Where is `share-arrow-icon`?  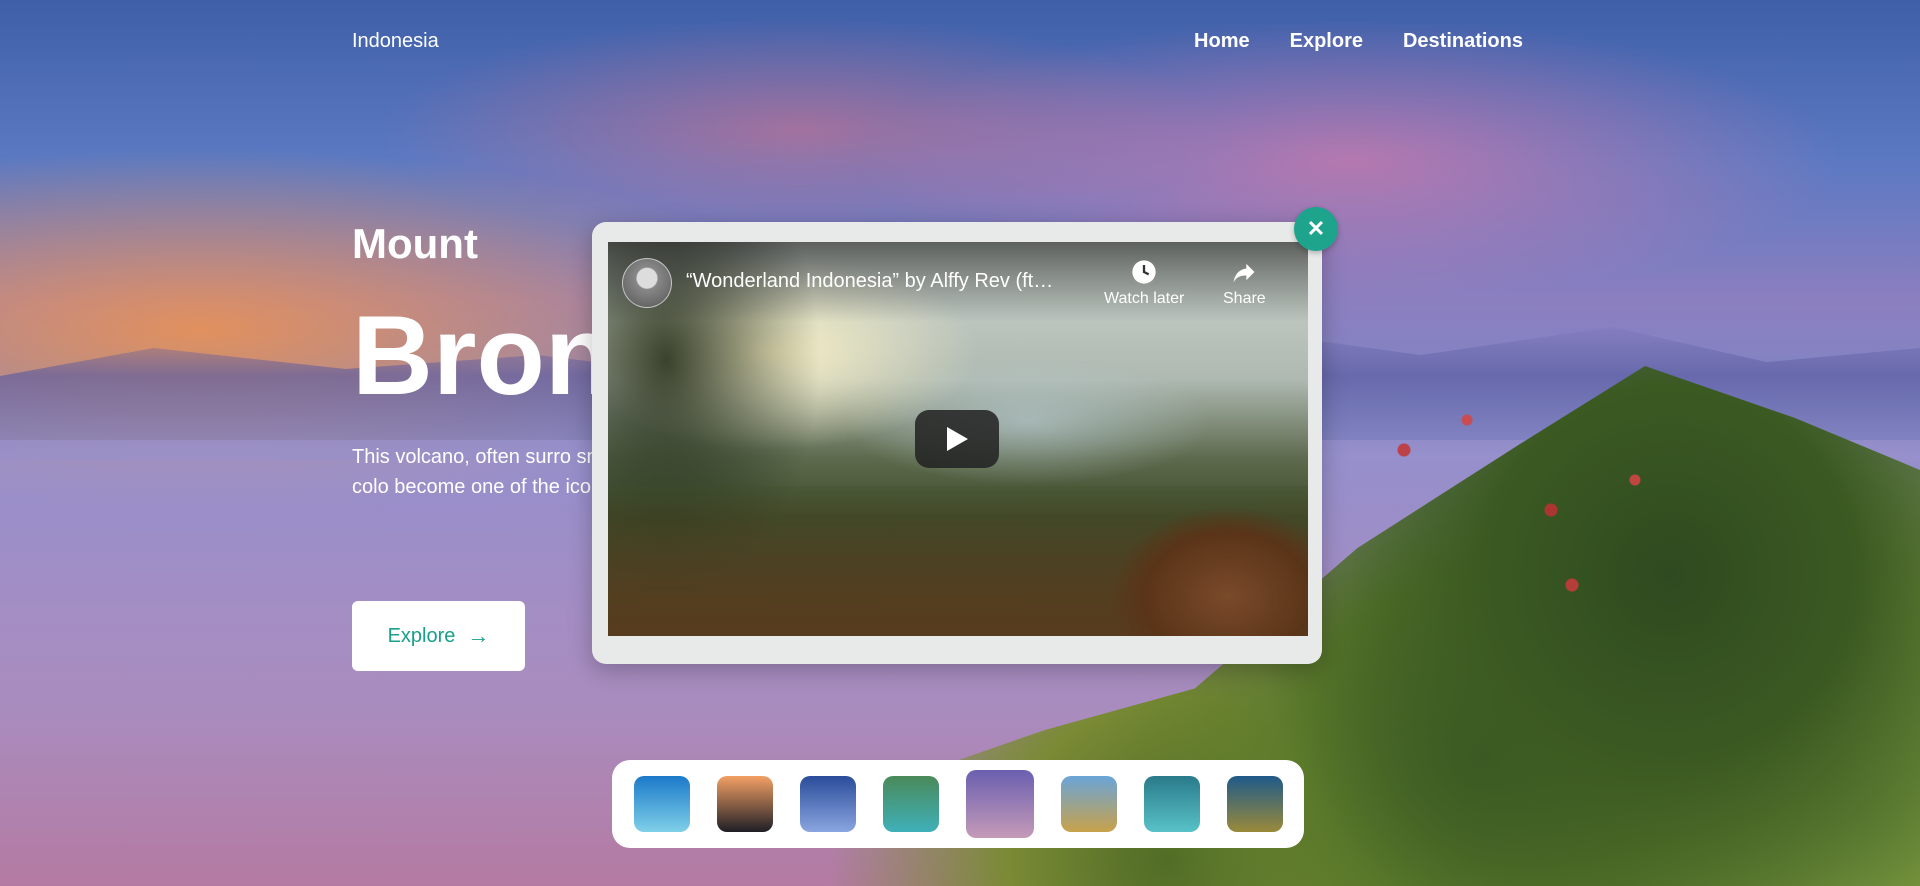
share-arrow-icon is located at coordinates (1244, 273).